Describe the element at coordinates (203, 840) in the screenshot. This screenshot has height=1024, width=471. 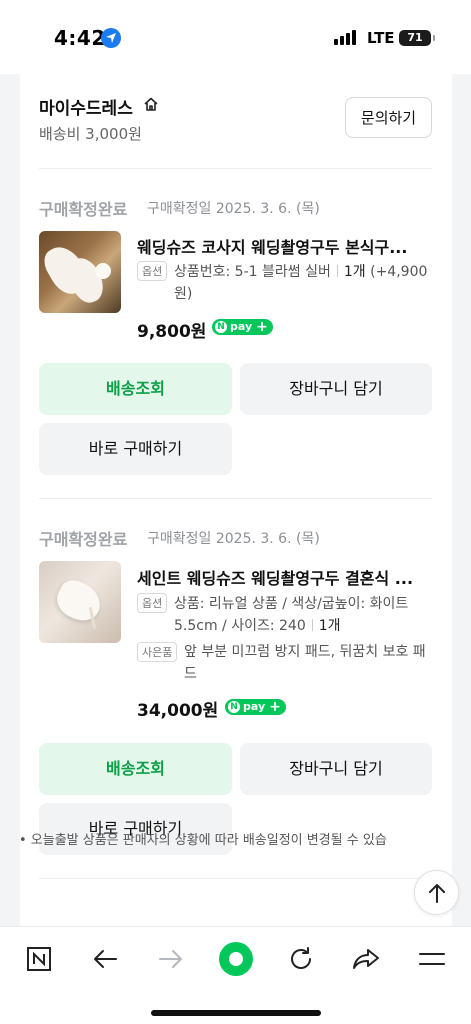
I see `shipping-notice: • 오늘출발 상품은 판매자의 상황에 따라 배송일정이 변경될 수 있습` at that location.